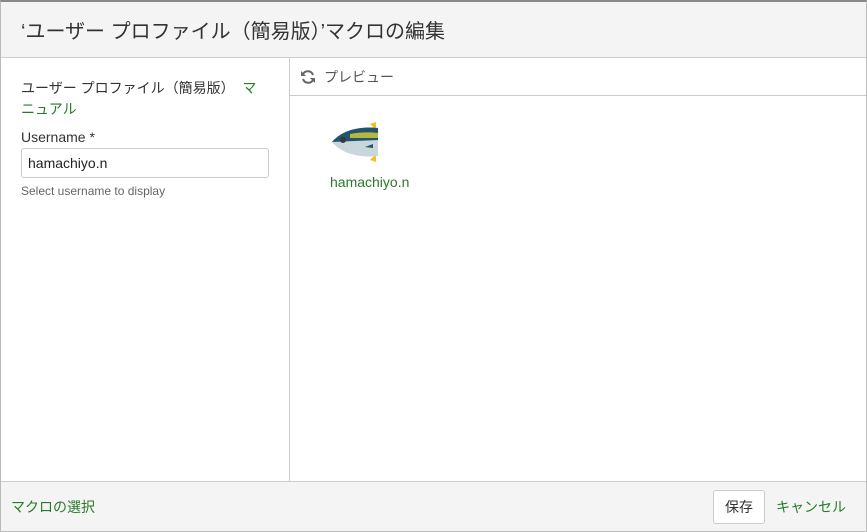 This screenshot has height=532, width=867. I want to click on username-label: Username *, so click(58, 137).